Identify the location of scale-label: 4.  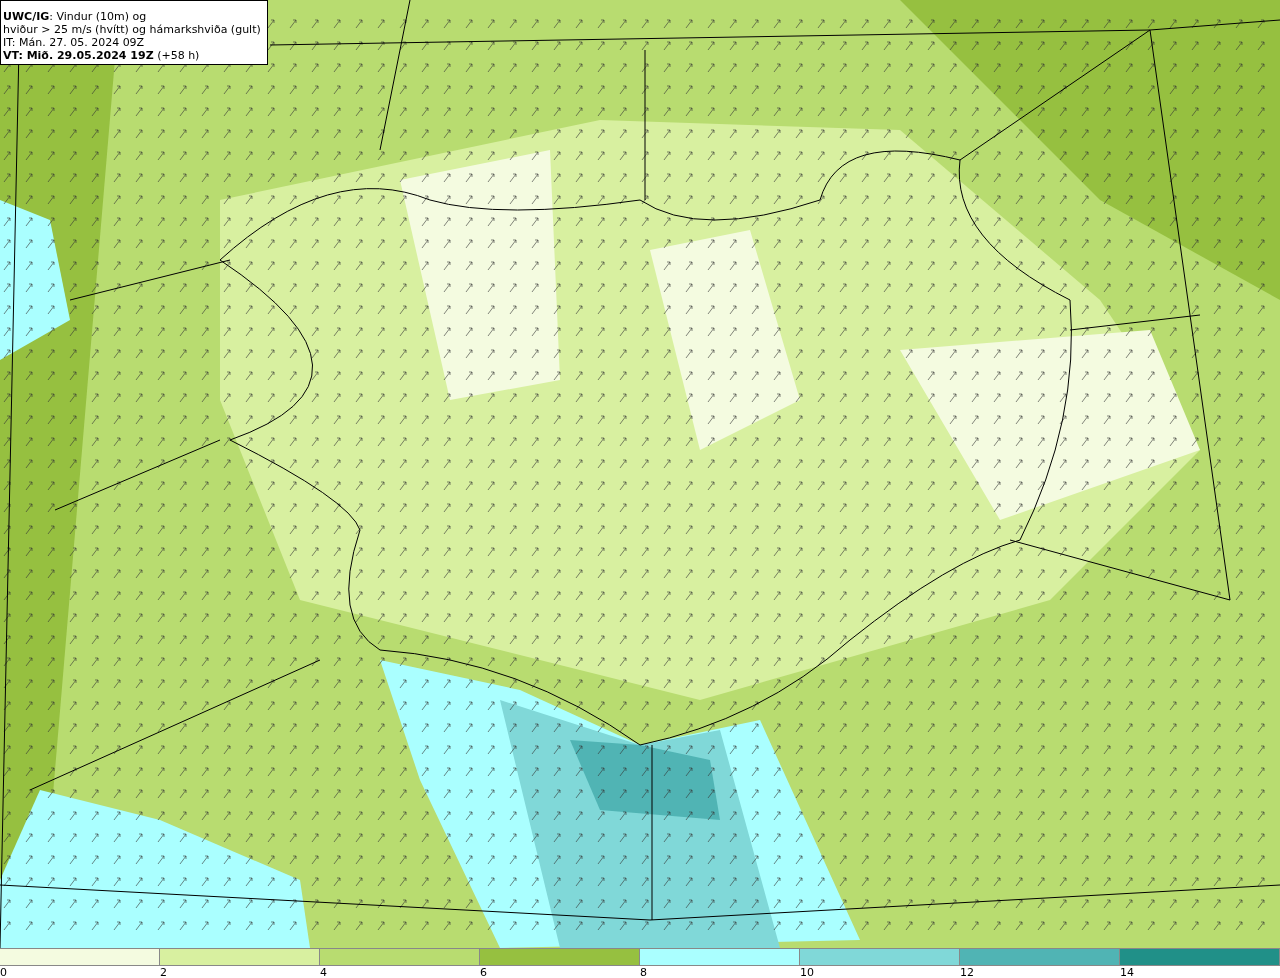
(323, 972).